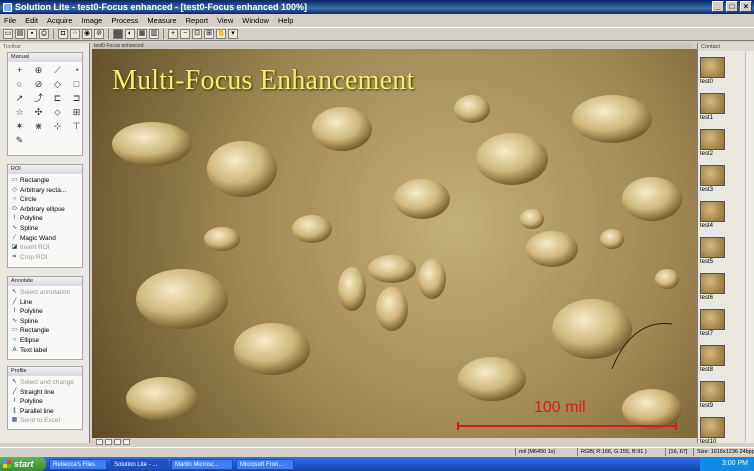  What do you see at coordinates (45, 322) in the screenshot?
I see `annotate-spline-item: ∿ Spline` at bounding box center [45, 322].